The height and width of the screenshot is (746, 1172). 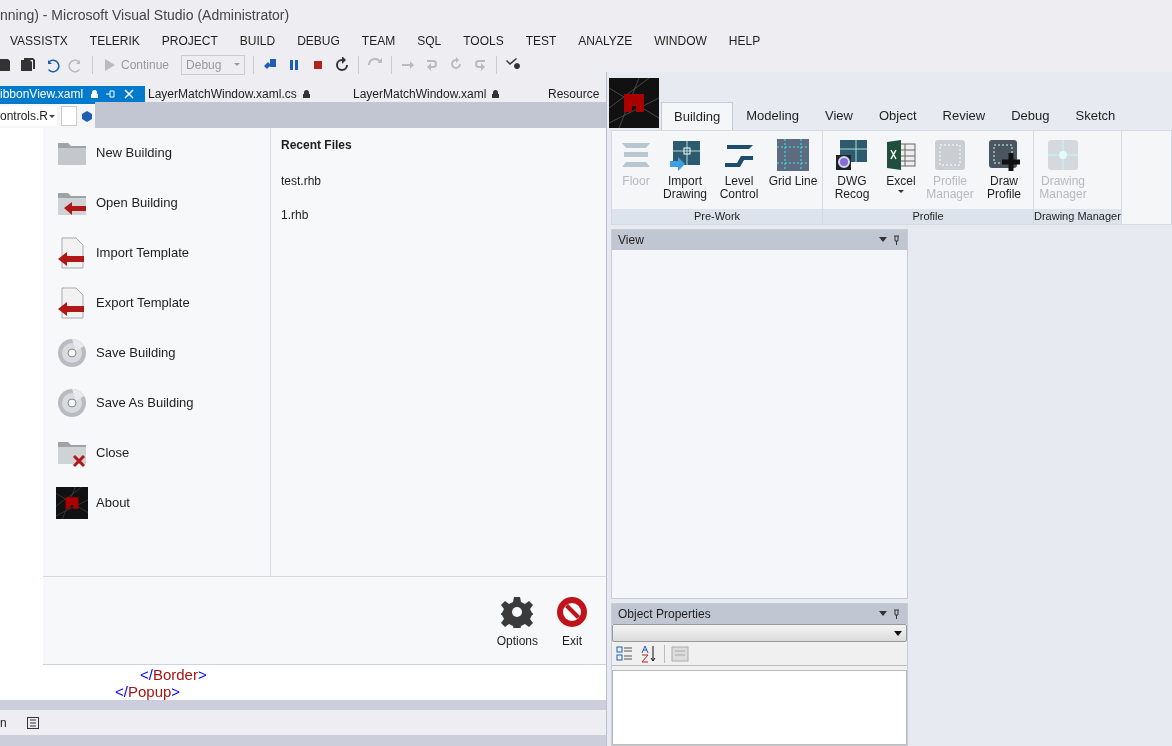 I want to click on ribbon-tab: View, so click(x=839, y=116).